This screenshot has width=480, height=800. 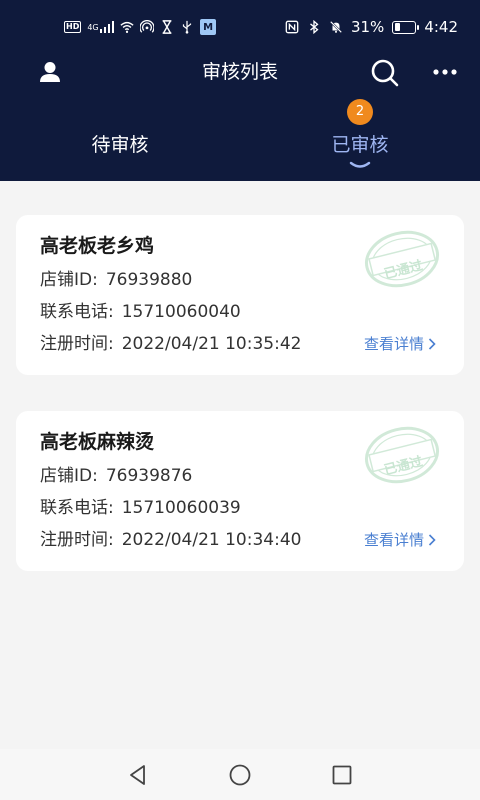 I want to click on tab-count-badge: 2, so click(x=360, y=112).